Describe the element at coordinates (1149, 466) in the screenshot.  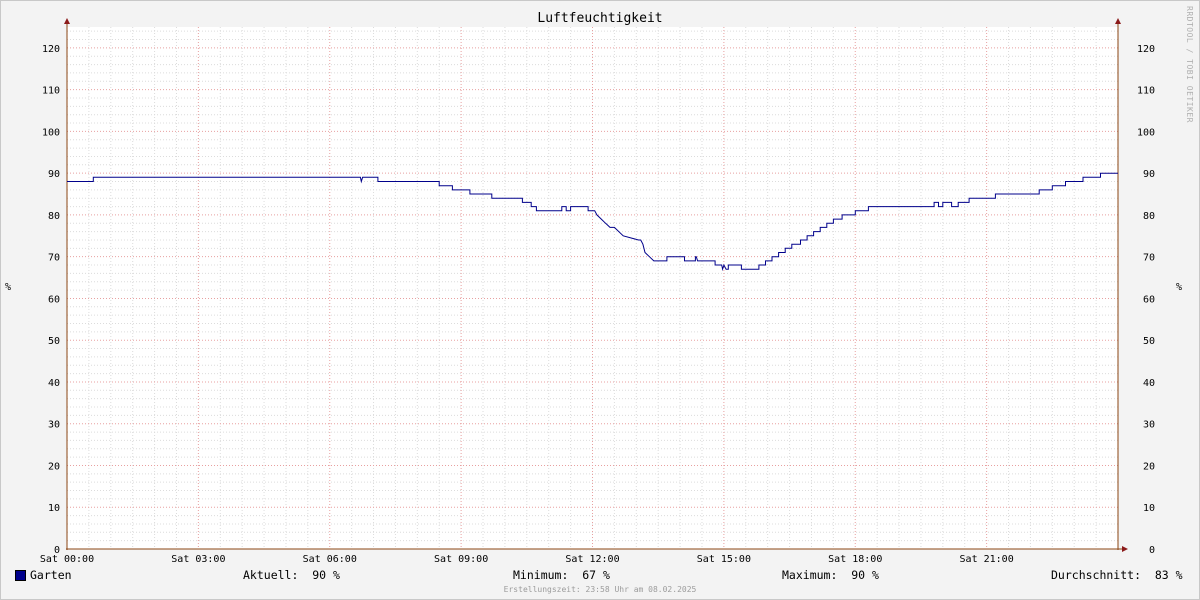
I see `y-tick-label-right: 20` at that location.